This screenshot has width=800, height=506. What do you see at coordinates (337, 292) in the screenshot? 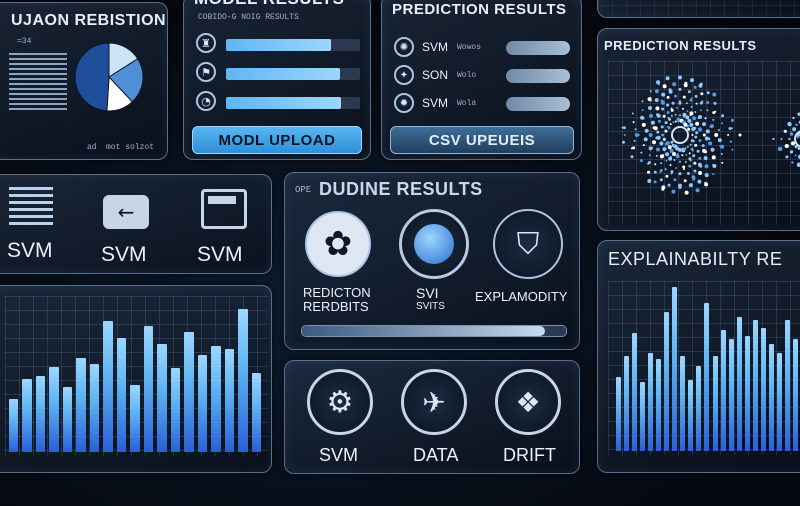
I see `prediction-caption-1: REDICTON` at bounding box center [337, 292].